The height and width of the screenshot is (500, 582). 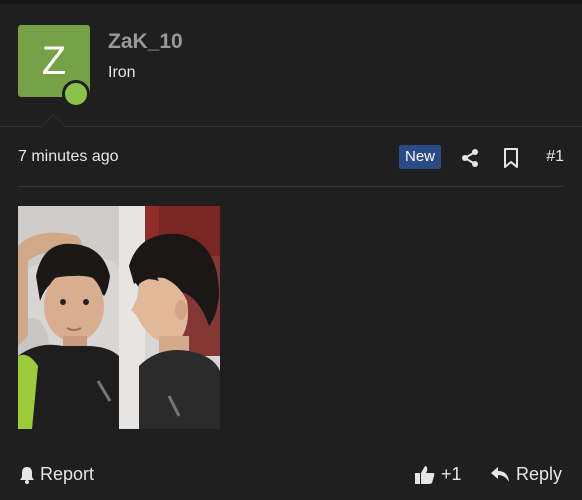 I want to click on username: ZaK_10, so click(x=145, y=42).